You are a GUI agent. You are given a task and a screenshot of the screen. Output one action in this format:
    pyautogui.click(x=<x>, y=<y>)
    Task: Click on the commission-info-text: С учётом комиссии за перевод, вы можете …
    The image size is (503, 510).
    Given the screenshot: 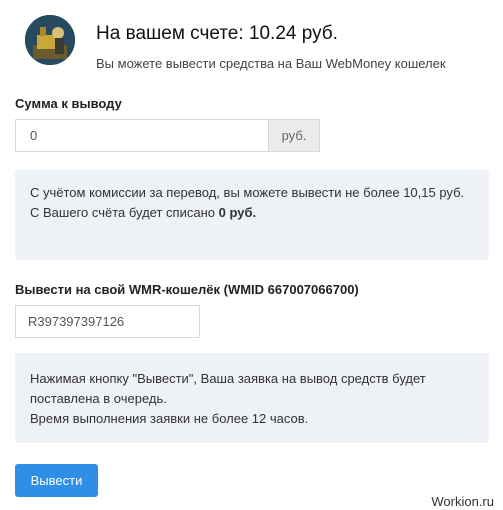 What is the action you would take?
    pyautogui.click(x=247, y=192)
    